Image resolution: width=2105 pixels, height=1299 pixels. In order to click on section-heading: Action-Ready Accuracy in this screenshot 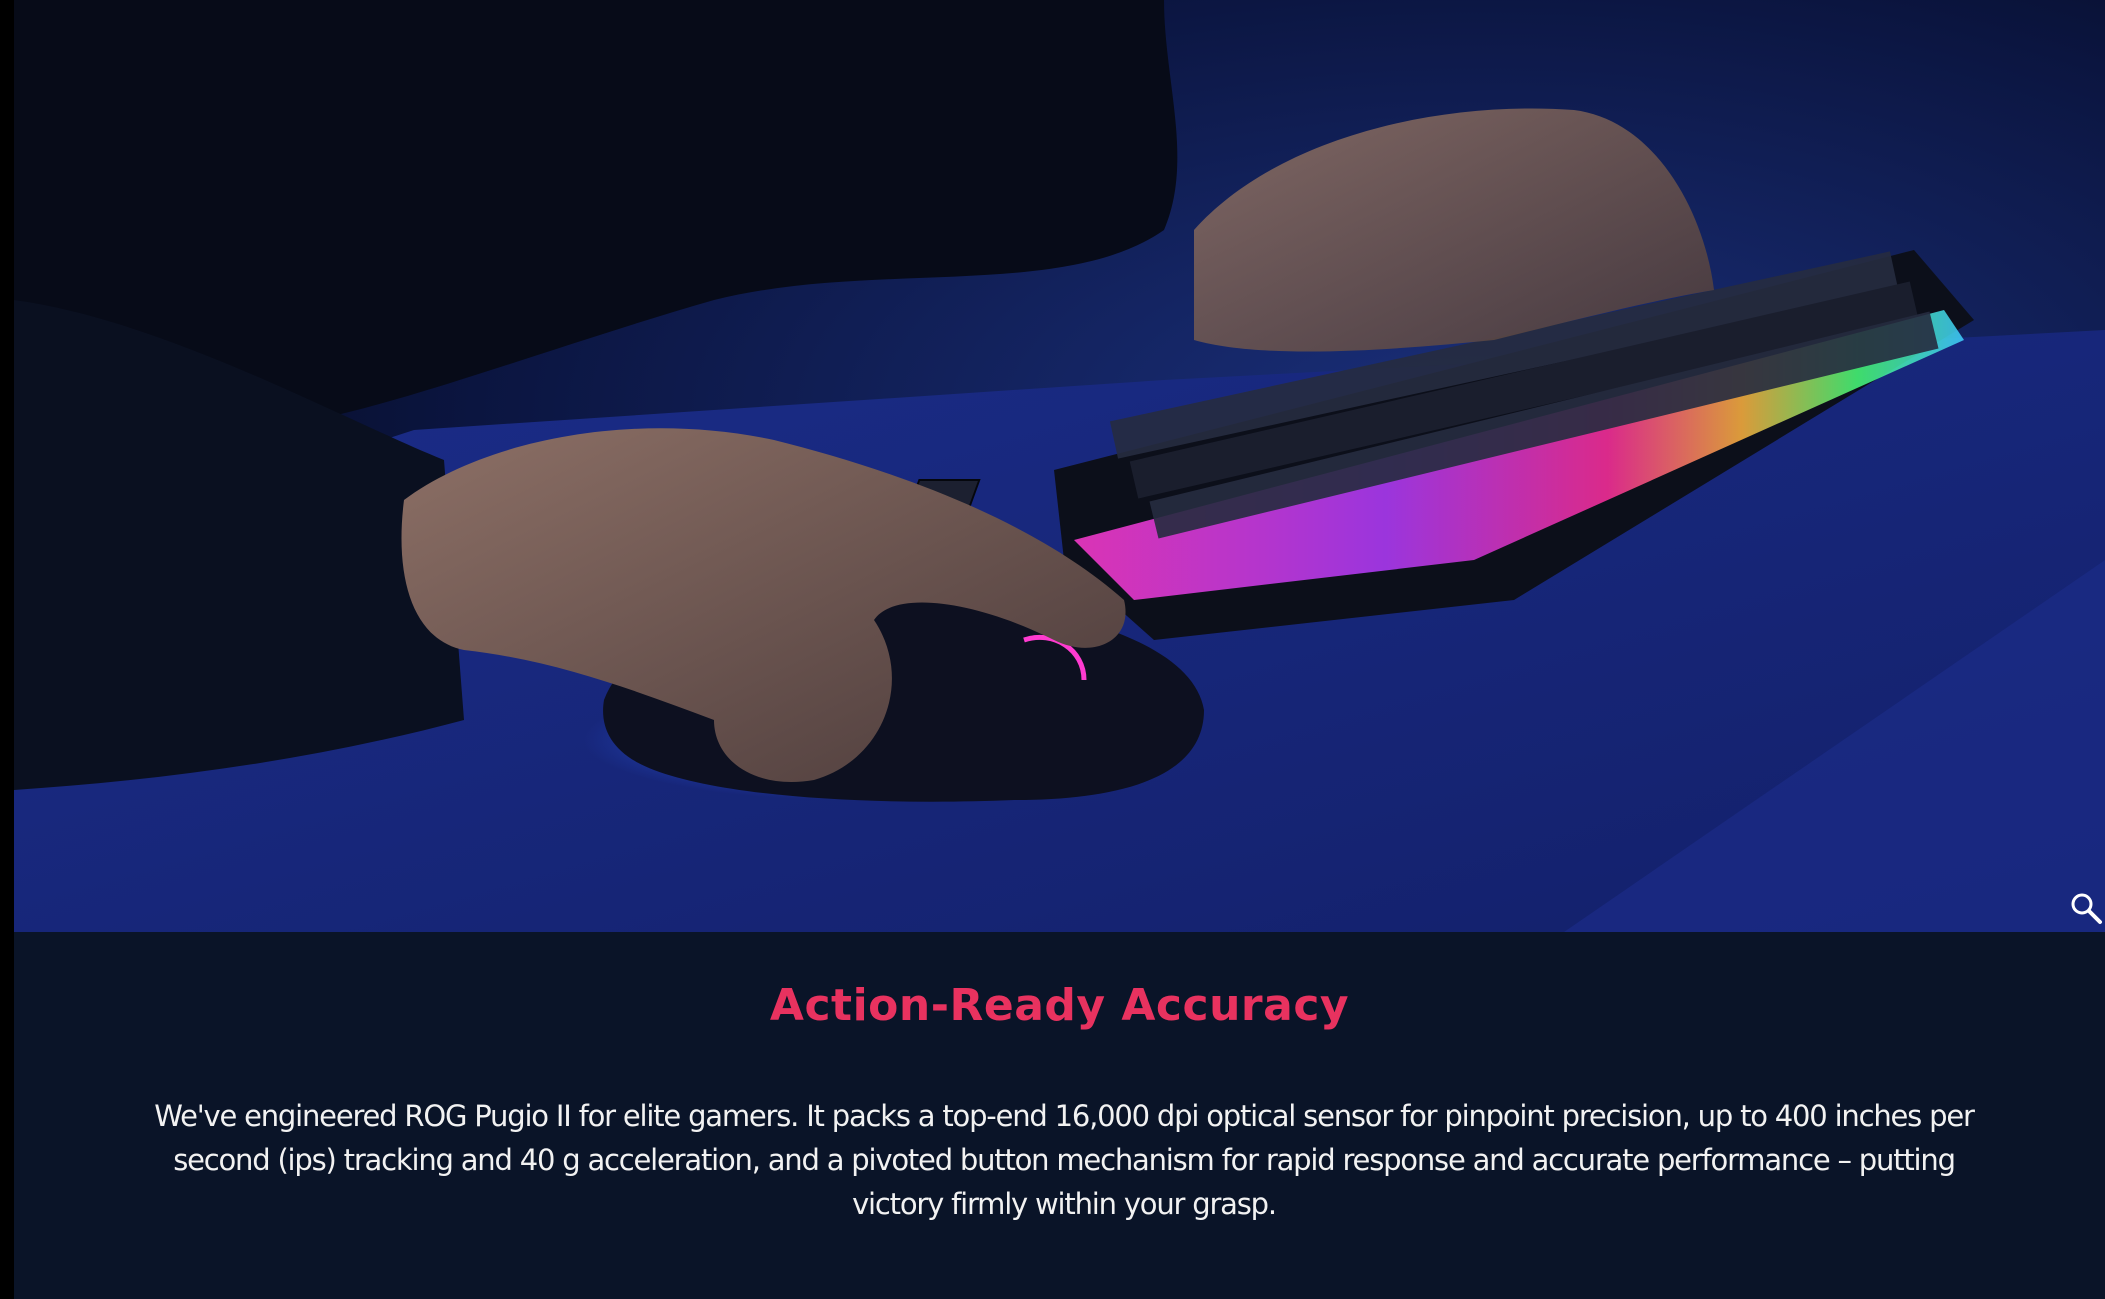, I will do `click(1059, 1005)`.